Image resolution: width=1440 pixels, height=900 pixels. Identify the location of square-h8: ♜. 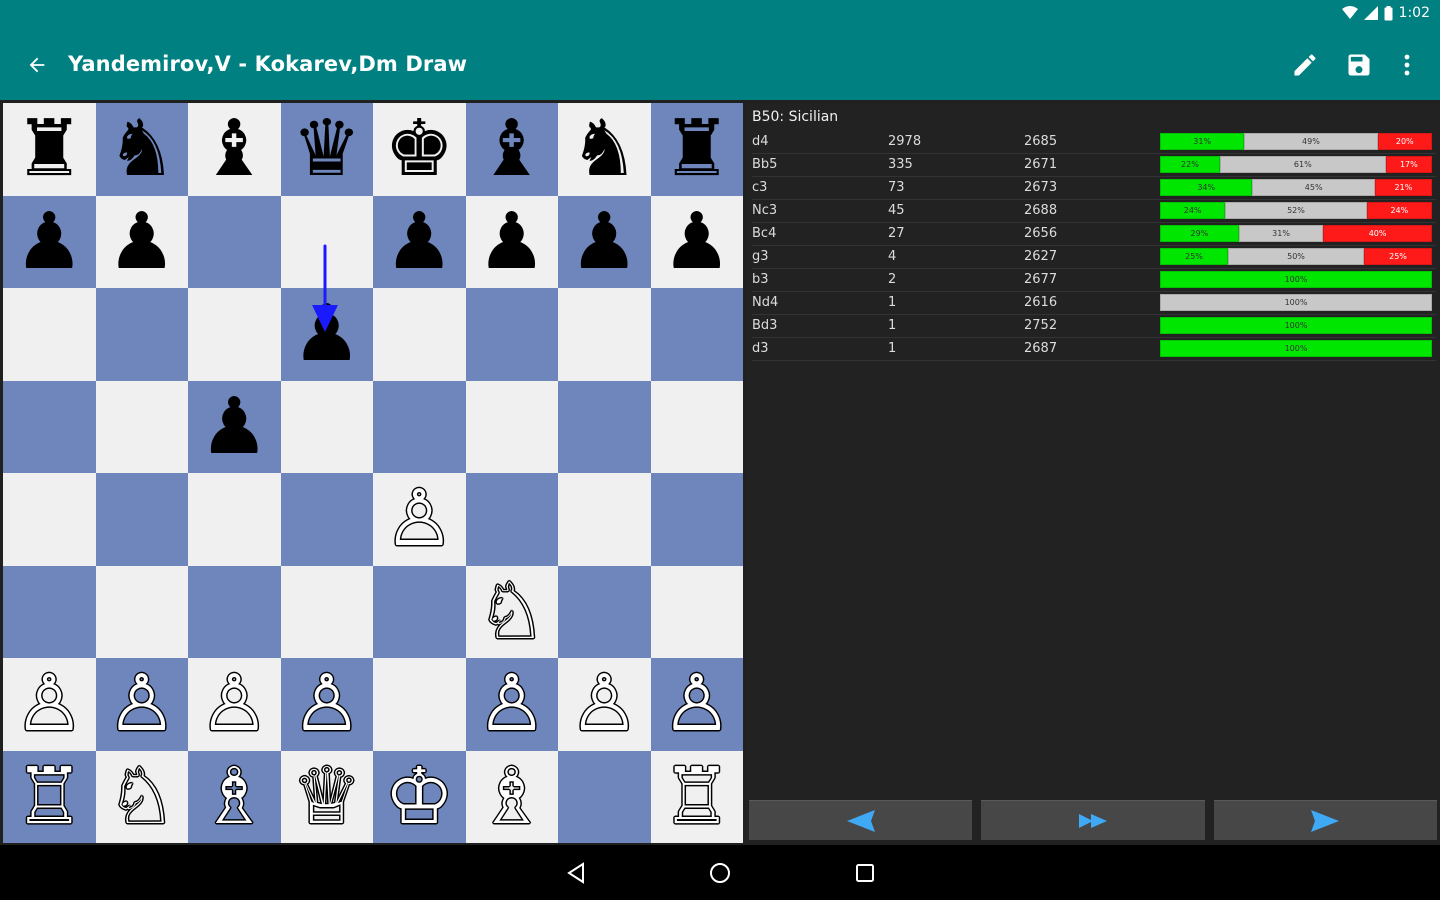
(696, 149).